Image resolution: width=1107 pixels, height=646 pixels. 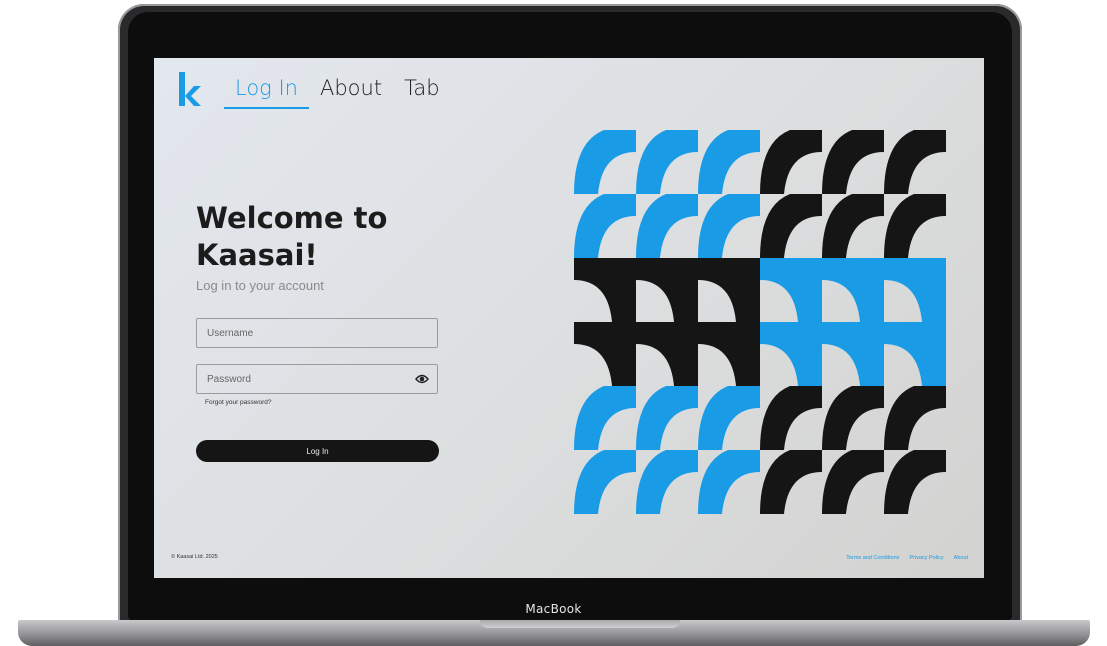 What do you see at coordinates (194, 557) in the screenshot?
I see `copyright: © Kaasai Ltd. 2025` at bounding box center [194, 557].